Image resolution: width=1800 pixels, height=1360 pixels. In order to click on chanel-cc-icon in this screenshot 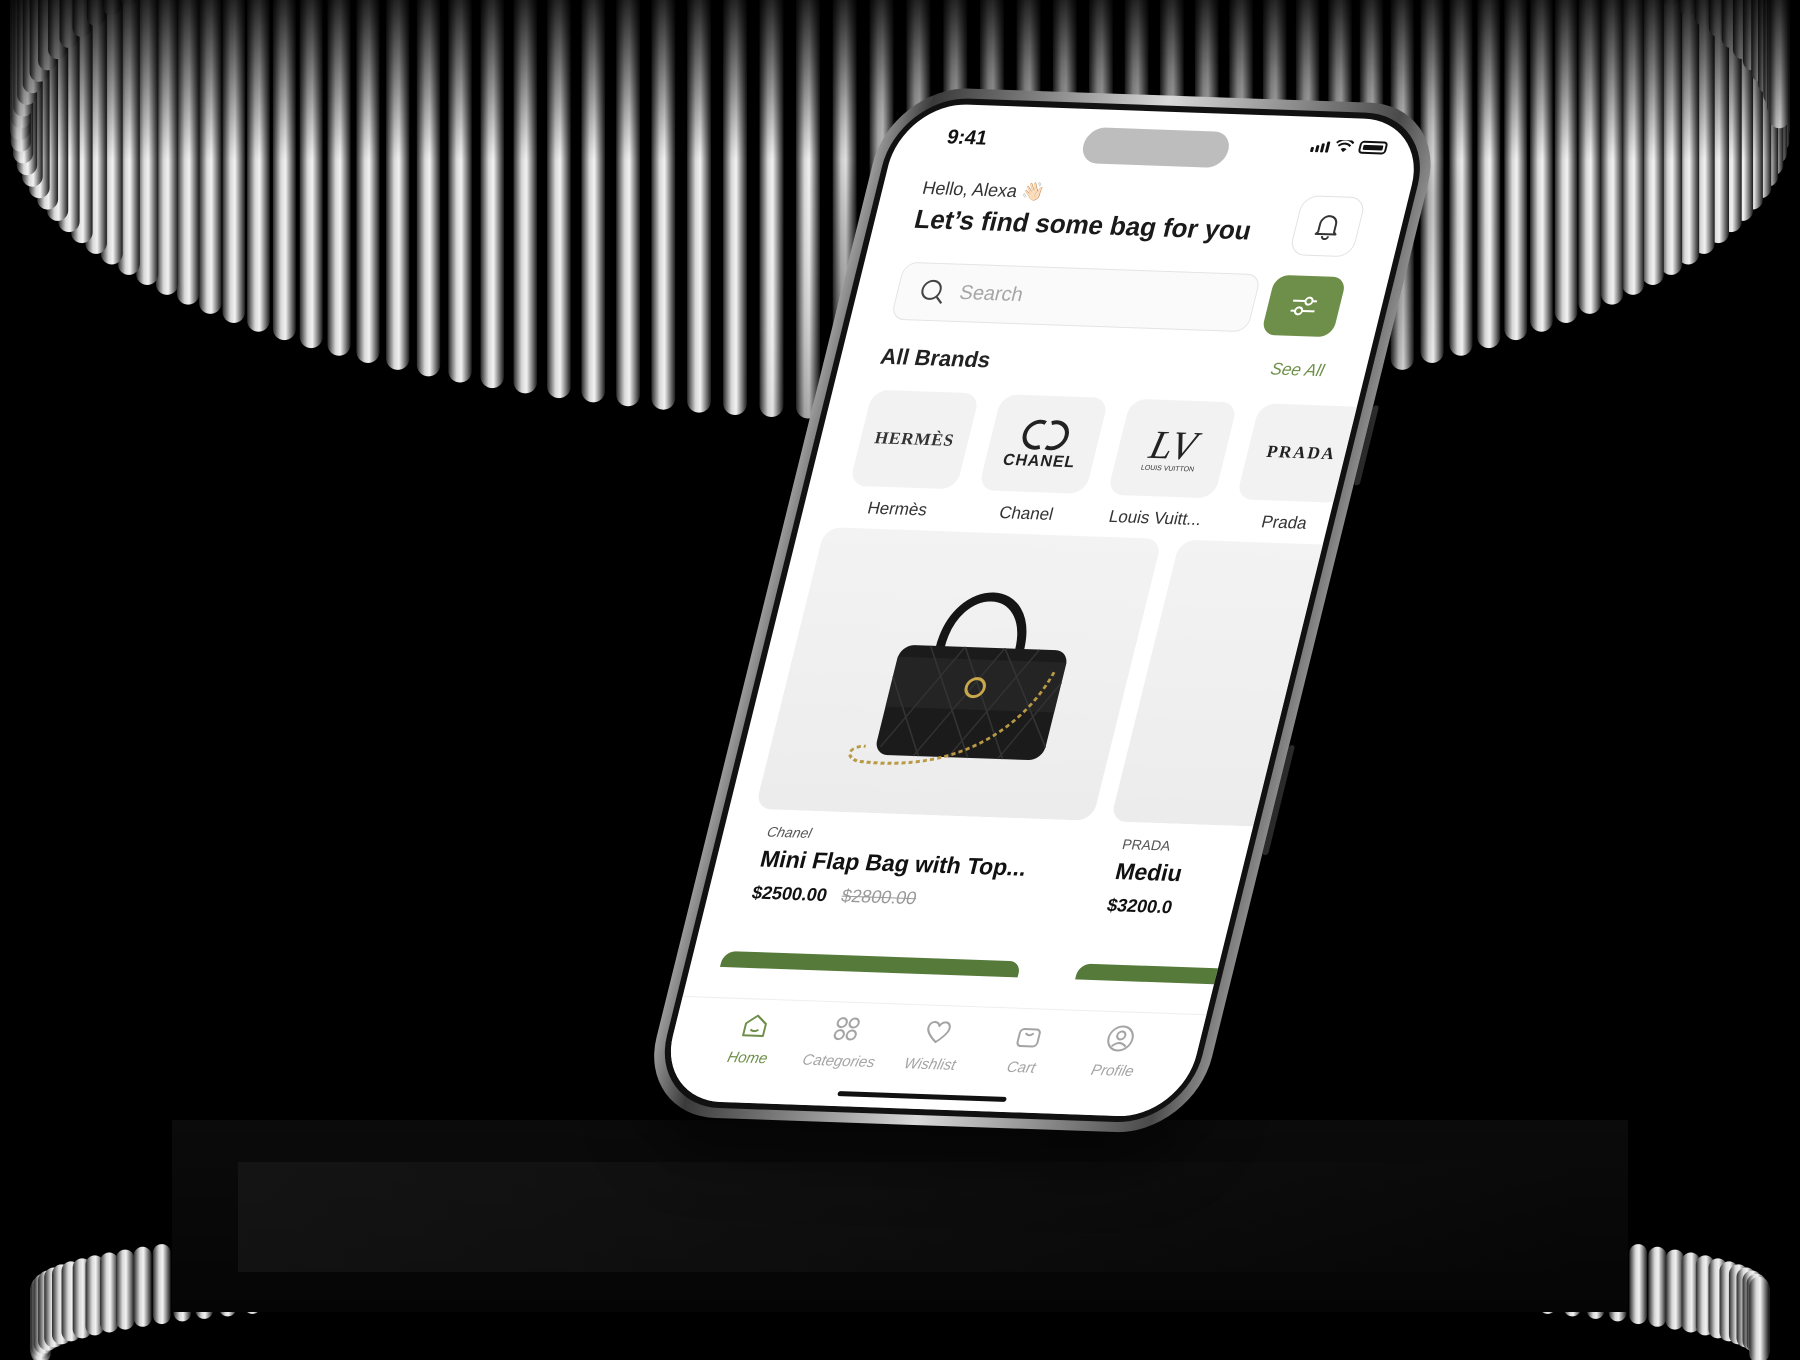, I will do `click(1045, 435)`.